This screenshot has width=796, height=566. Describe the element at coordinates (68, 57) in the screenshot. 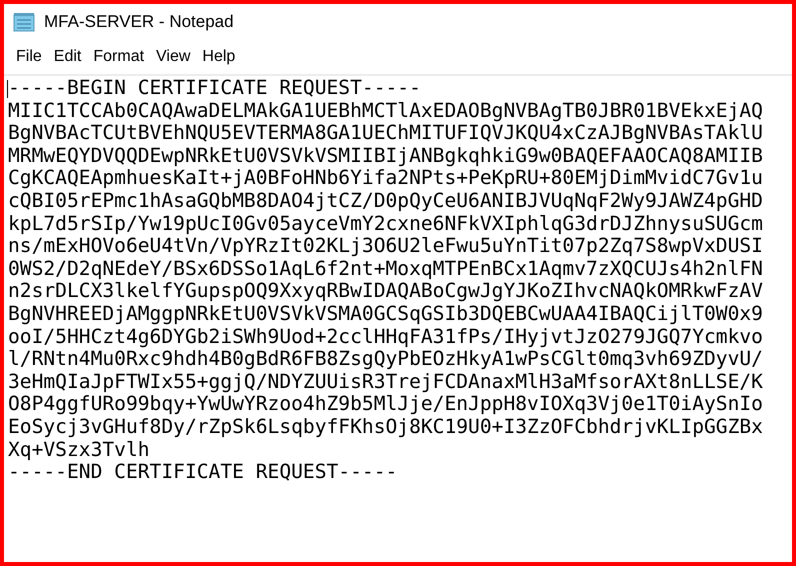

I see `menu-item: Edit` at that location.